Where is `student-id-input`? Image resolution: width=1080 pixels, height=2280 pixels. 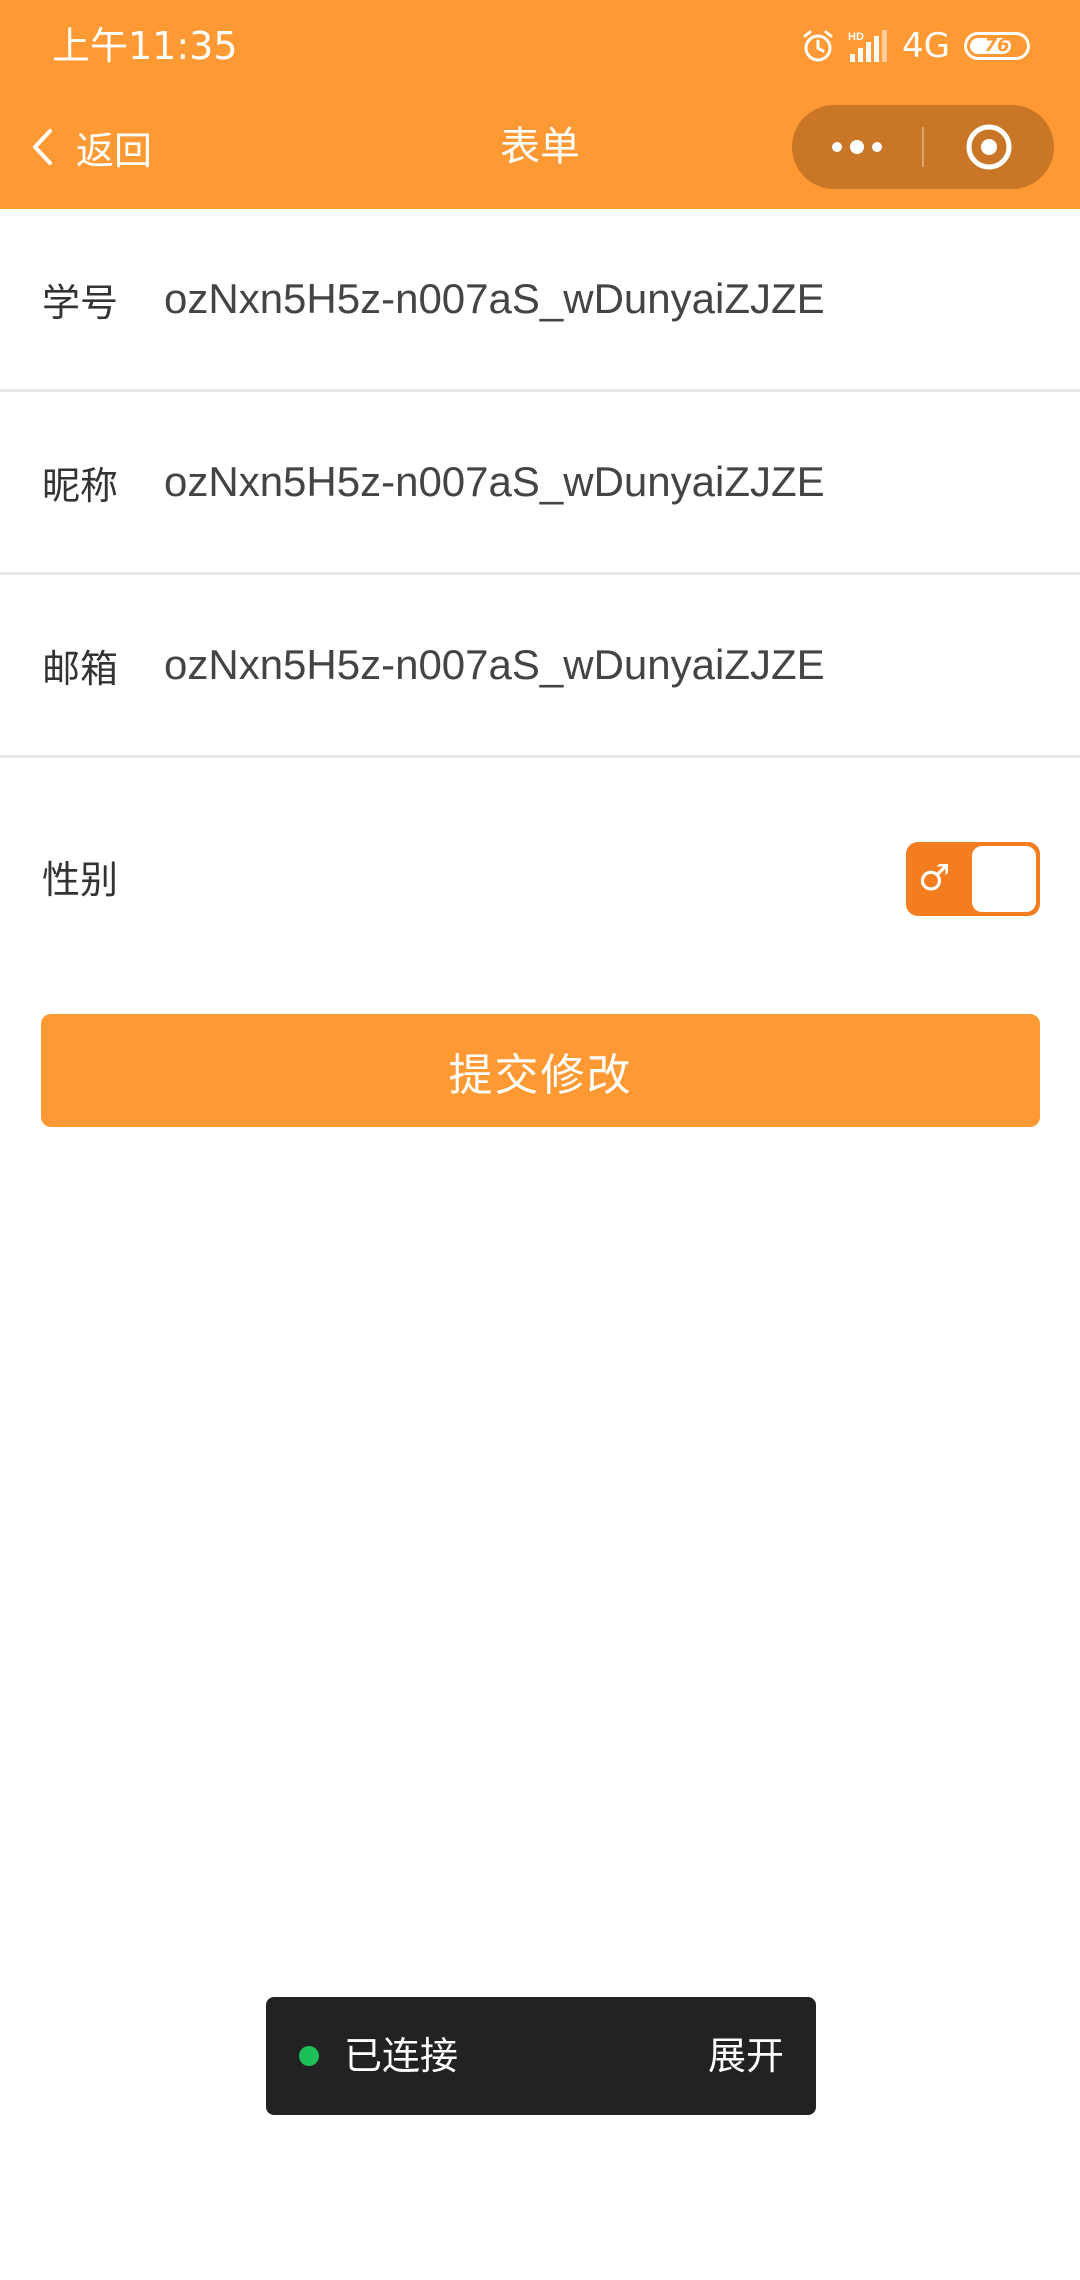 student-id-input is located at coordinates (594, 299).